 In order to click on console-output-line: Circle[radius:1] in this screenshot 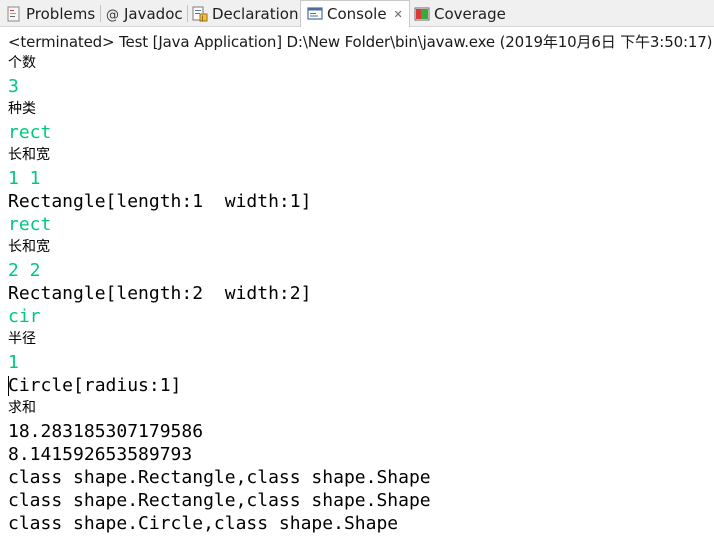, I will do `click(95, 385)`.